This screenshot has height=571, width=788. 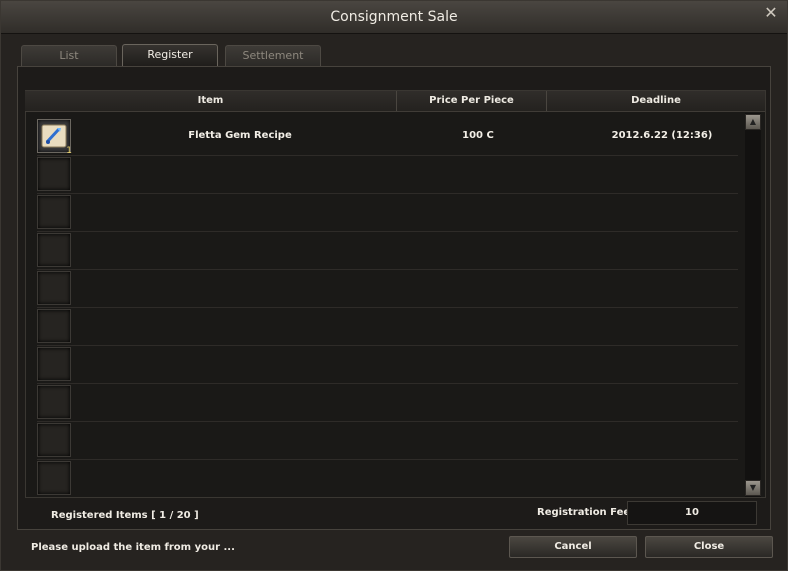 I want to click on title-bar: Consignment Sale ✕, so click(x=394, y=17).